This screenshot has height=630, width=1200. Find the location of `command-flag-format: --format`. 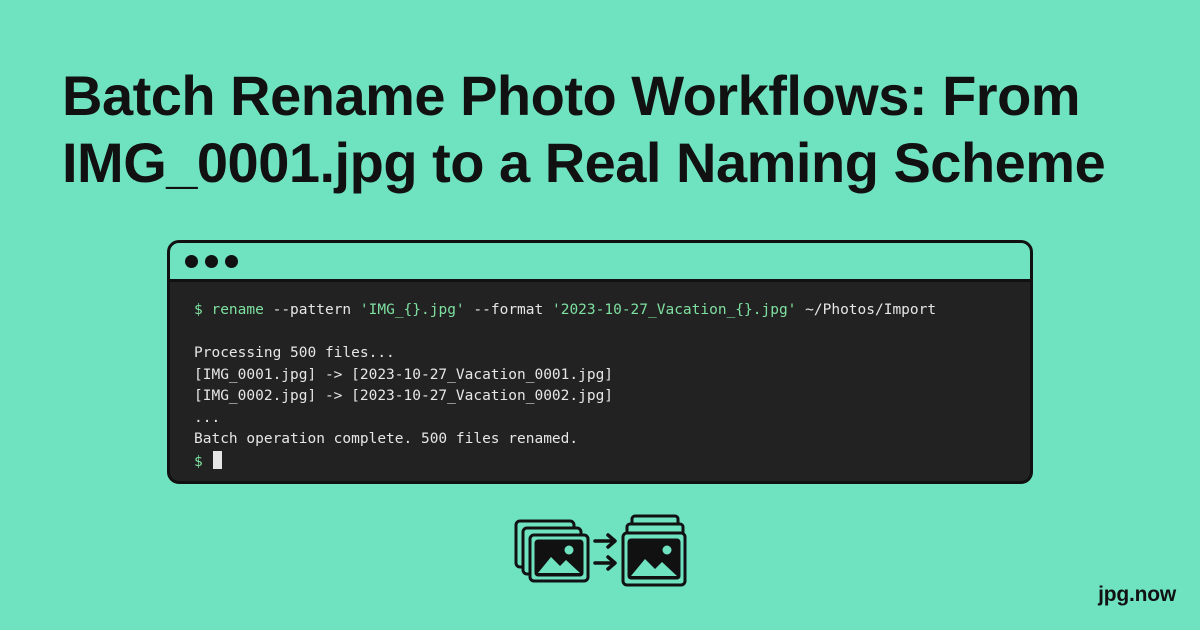

command-flag-format: --format is located at coordinates (508, 310).